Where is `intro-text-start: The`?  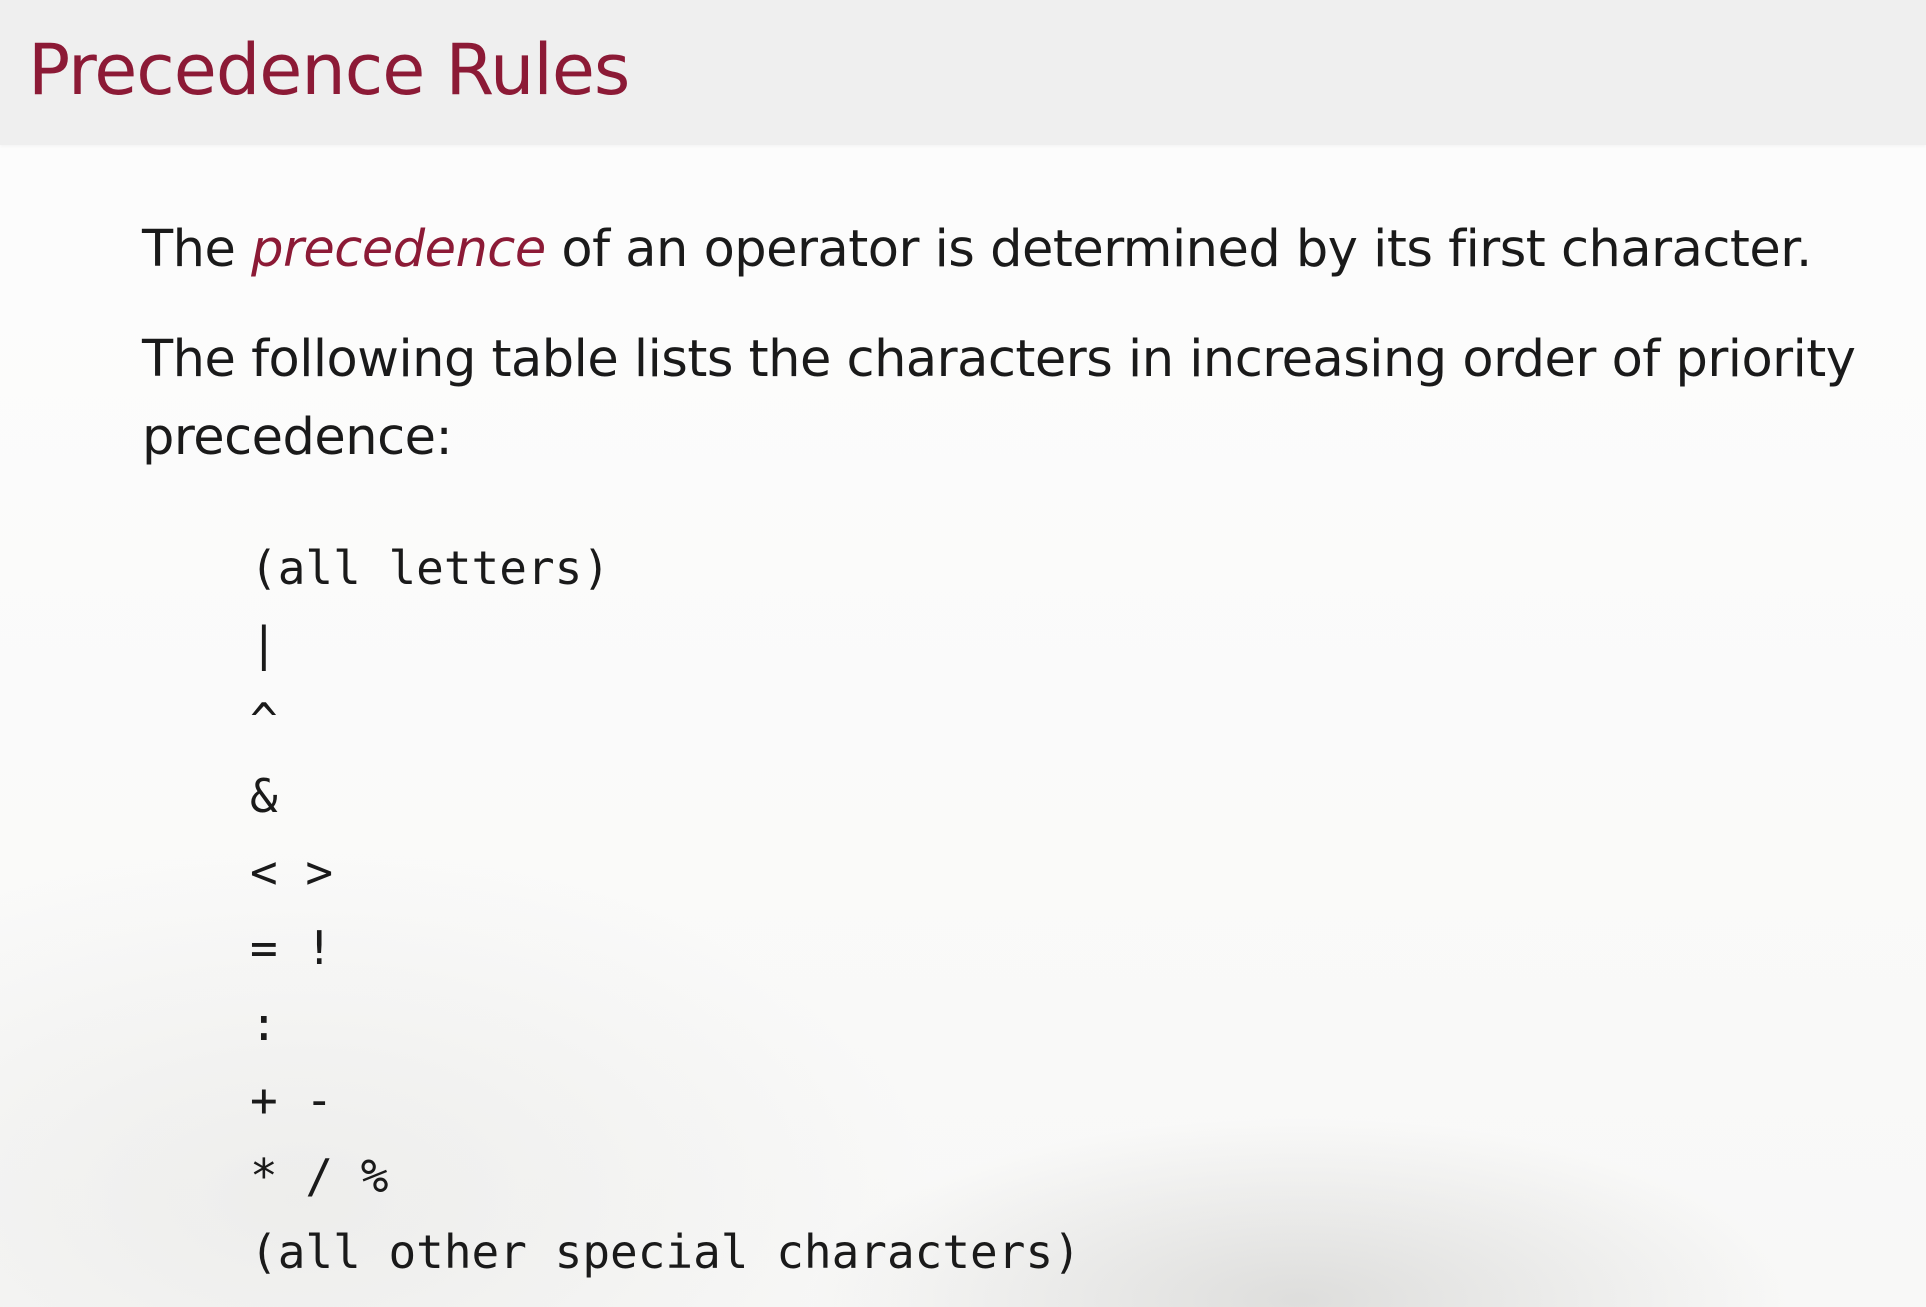 intro-text-start: The is located at coordinates (197, 249).